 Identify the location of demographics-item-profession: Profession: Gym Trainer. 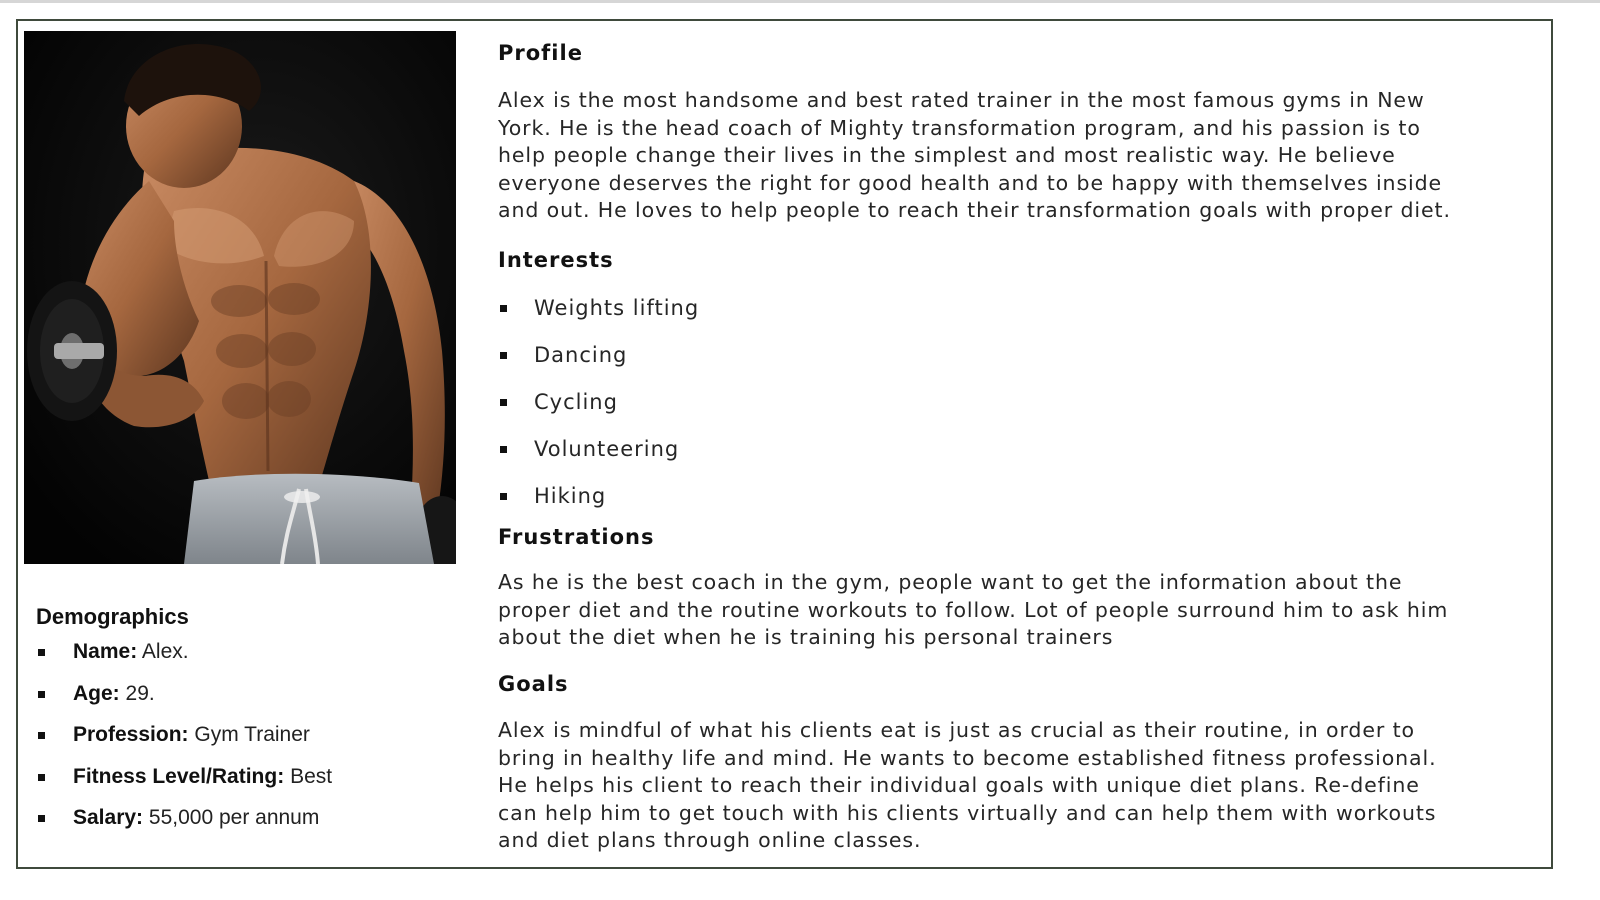
(251, 735).